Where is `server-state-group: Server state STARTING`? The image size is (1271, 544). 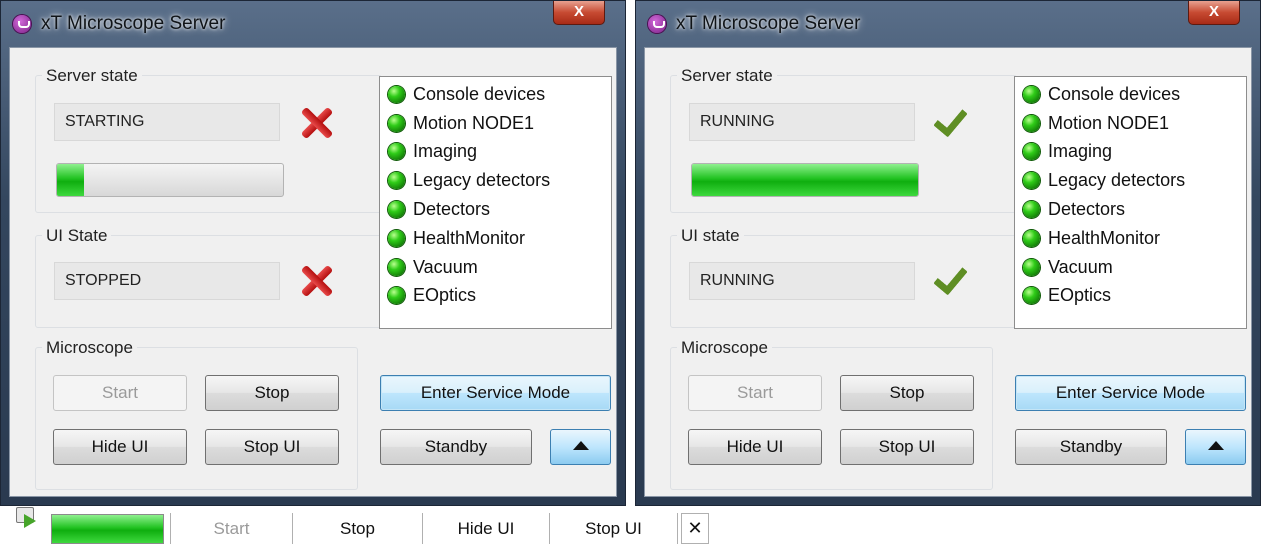
server-state-group: Server state STARTING is located at coordinates (208, 139).